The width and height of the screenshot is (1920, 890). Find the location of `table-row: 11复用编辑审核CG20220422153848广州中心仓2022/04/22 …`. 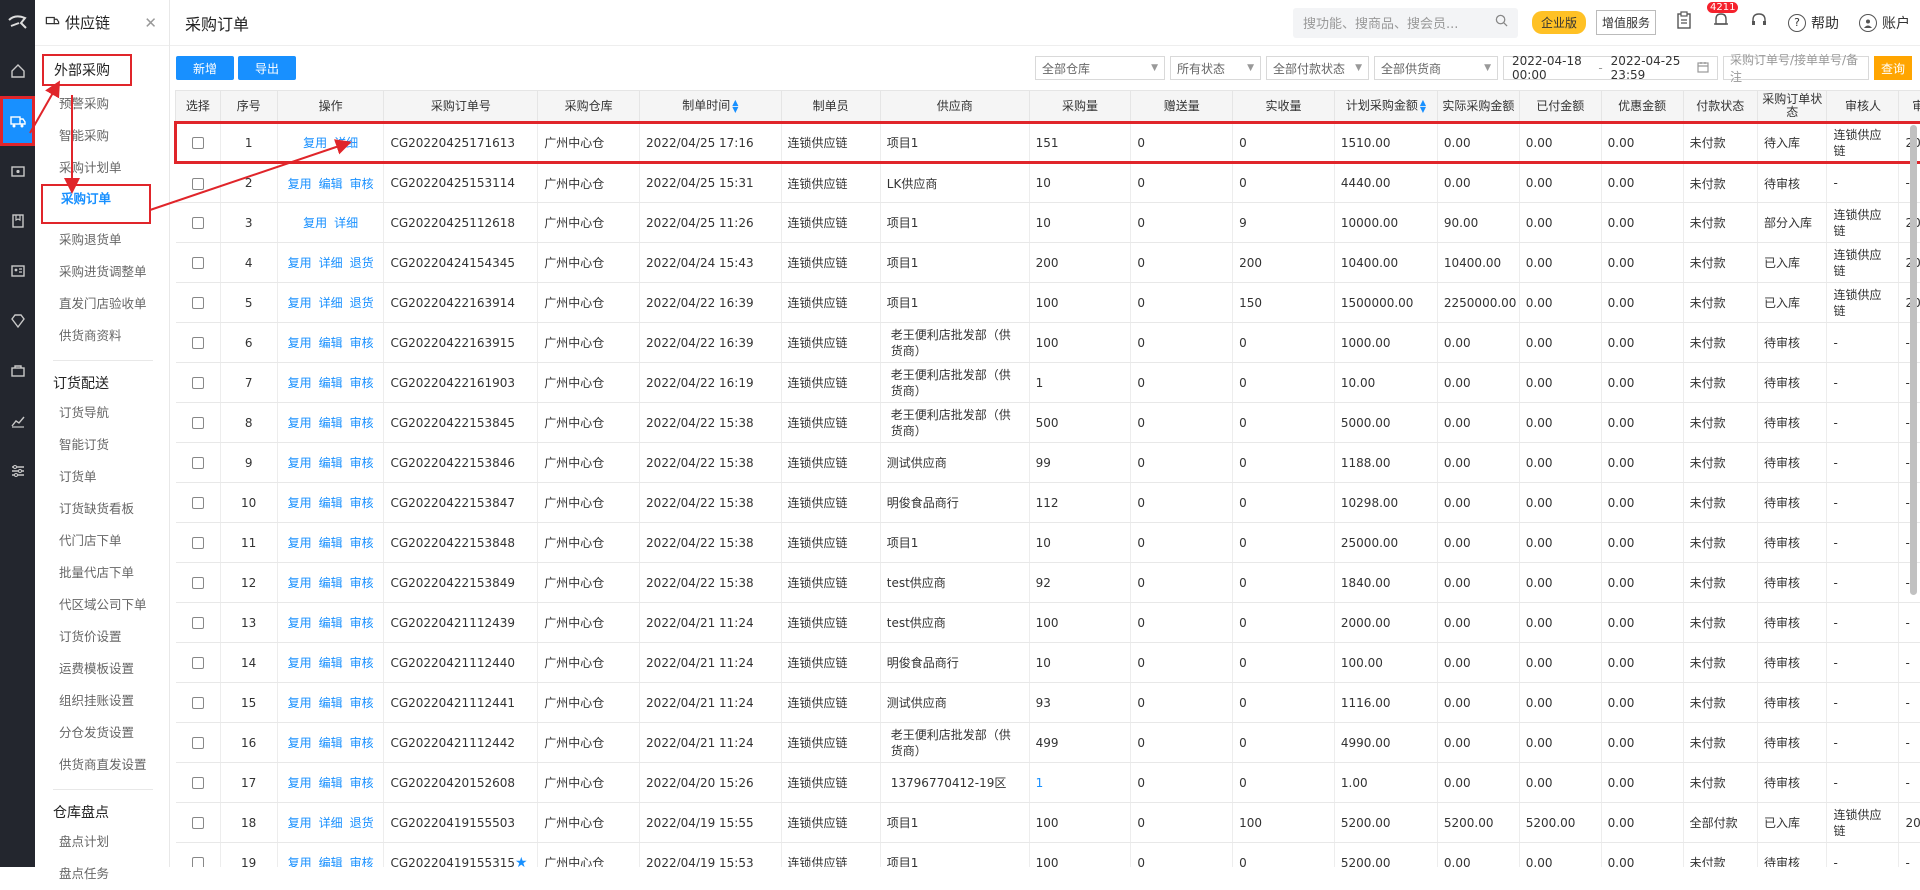

table-row: 11复用编辑审核CG20220422153848广州中心仓2022/04/22 … is located at coordinates (1048, 543).